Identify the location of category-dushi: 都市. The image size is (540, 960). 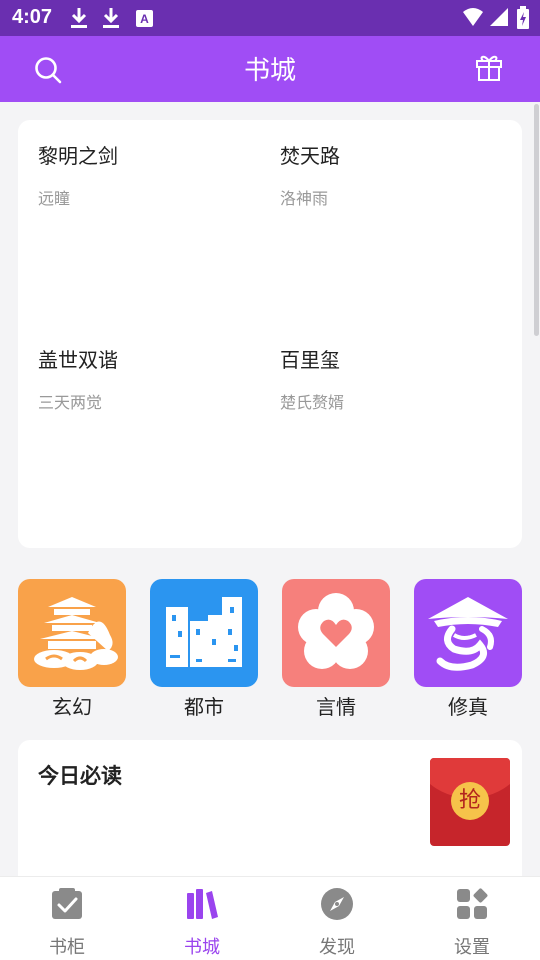
(204, 649).